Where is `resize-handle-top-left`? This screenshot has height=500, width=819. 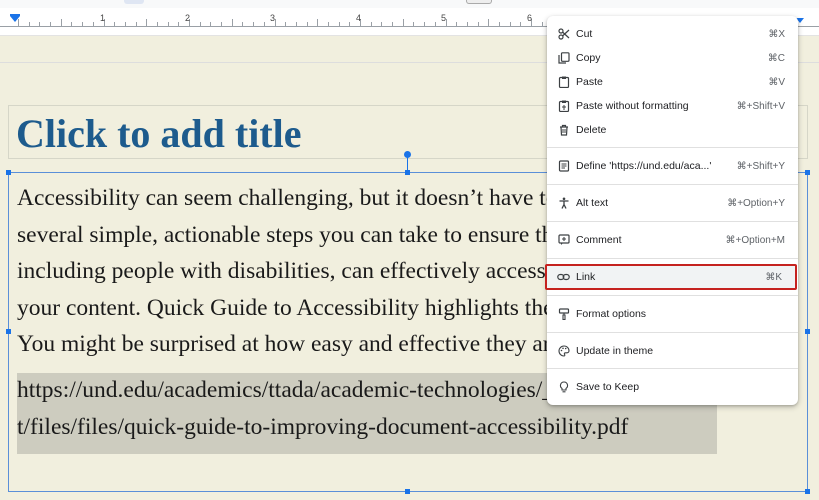
resize-handle-top-left is located at coordinates (8, 172).